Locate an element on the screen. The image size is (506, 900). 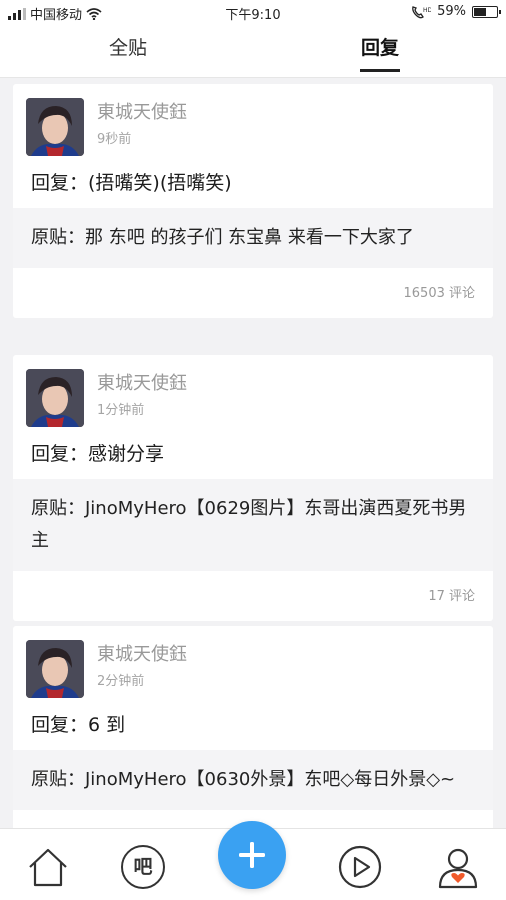
tab-replies: 回复 is located at coordinates (380, 54).